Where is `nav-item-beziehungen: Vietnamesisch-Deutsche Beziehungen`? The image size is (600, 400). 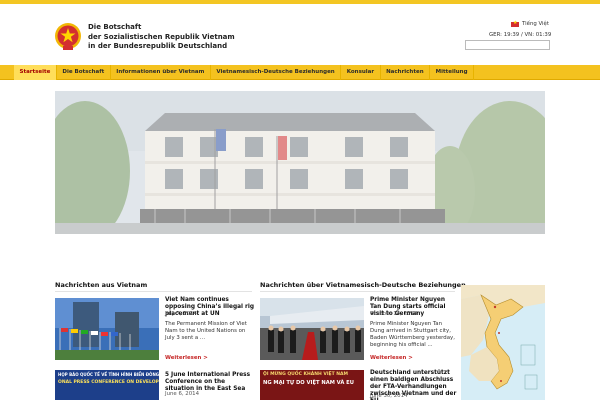
nav-item-beziehungen: Vietnamesisch-Deutsche Beziehungen is located at coordinates (276, 72).